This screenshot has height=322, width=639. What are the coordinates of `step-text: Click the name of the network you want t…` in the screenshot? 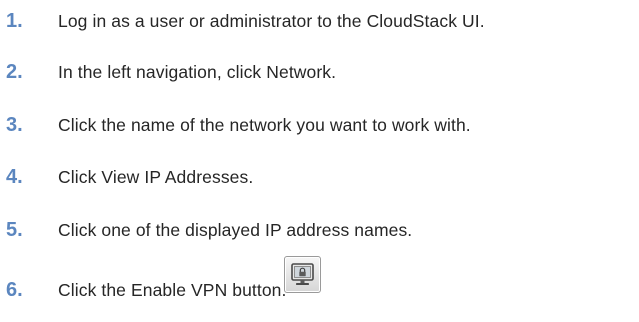 It's located at (264, 125).